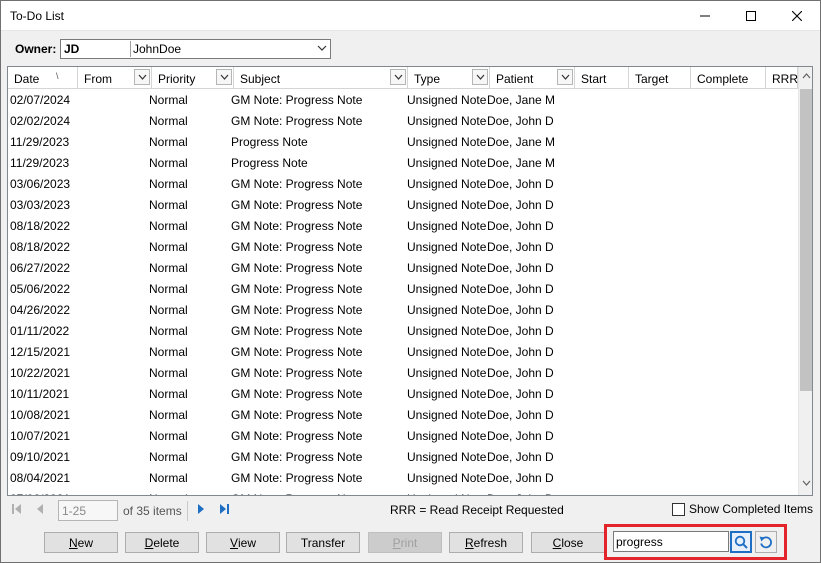 The image size is (821, 563). Describe the element at coordinates (782, 77) in the screenshot. I see `column-header-rrr: RRR` at that location.